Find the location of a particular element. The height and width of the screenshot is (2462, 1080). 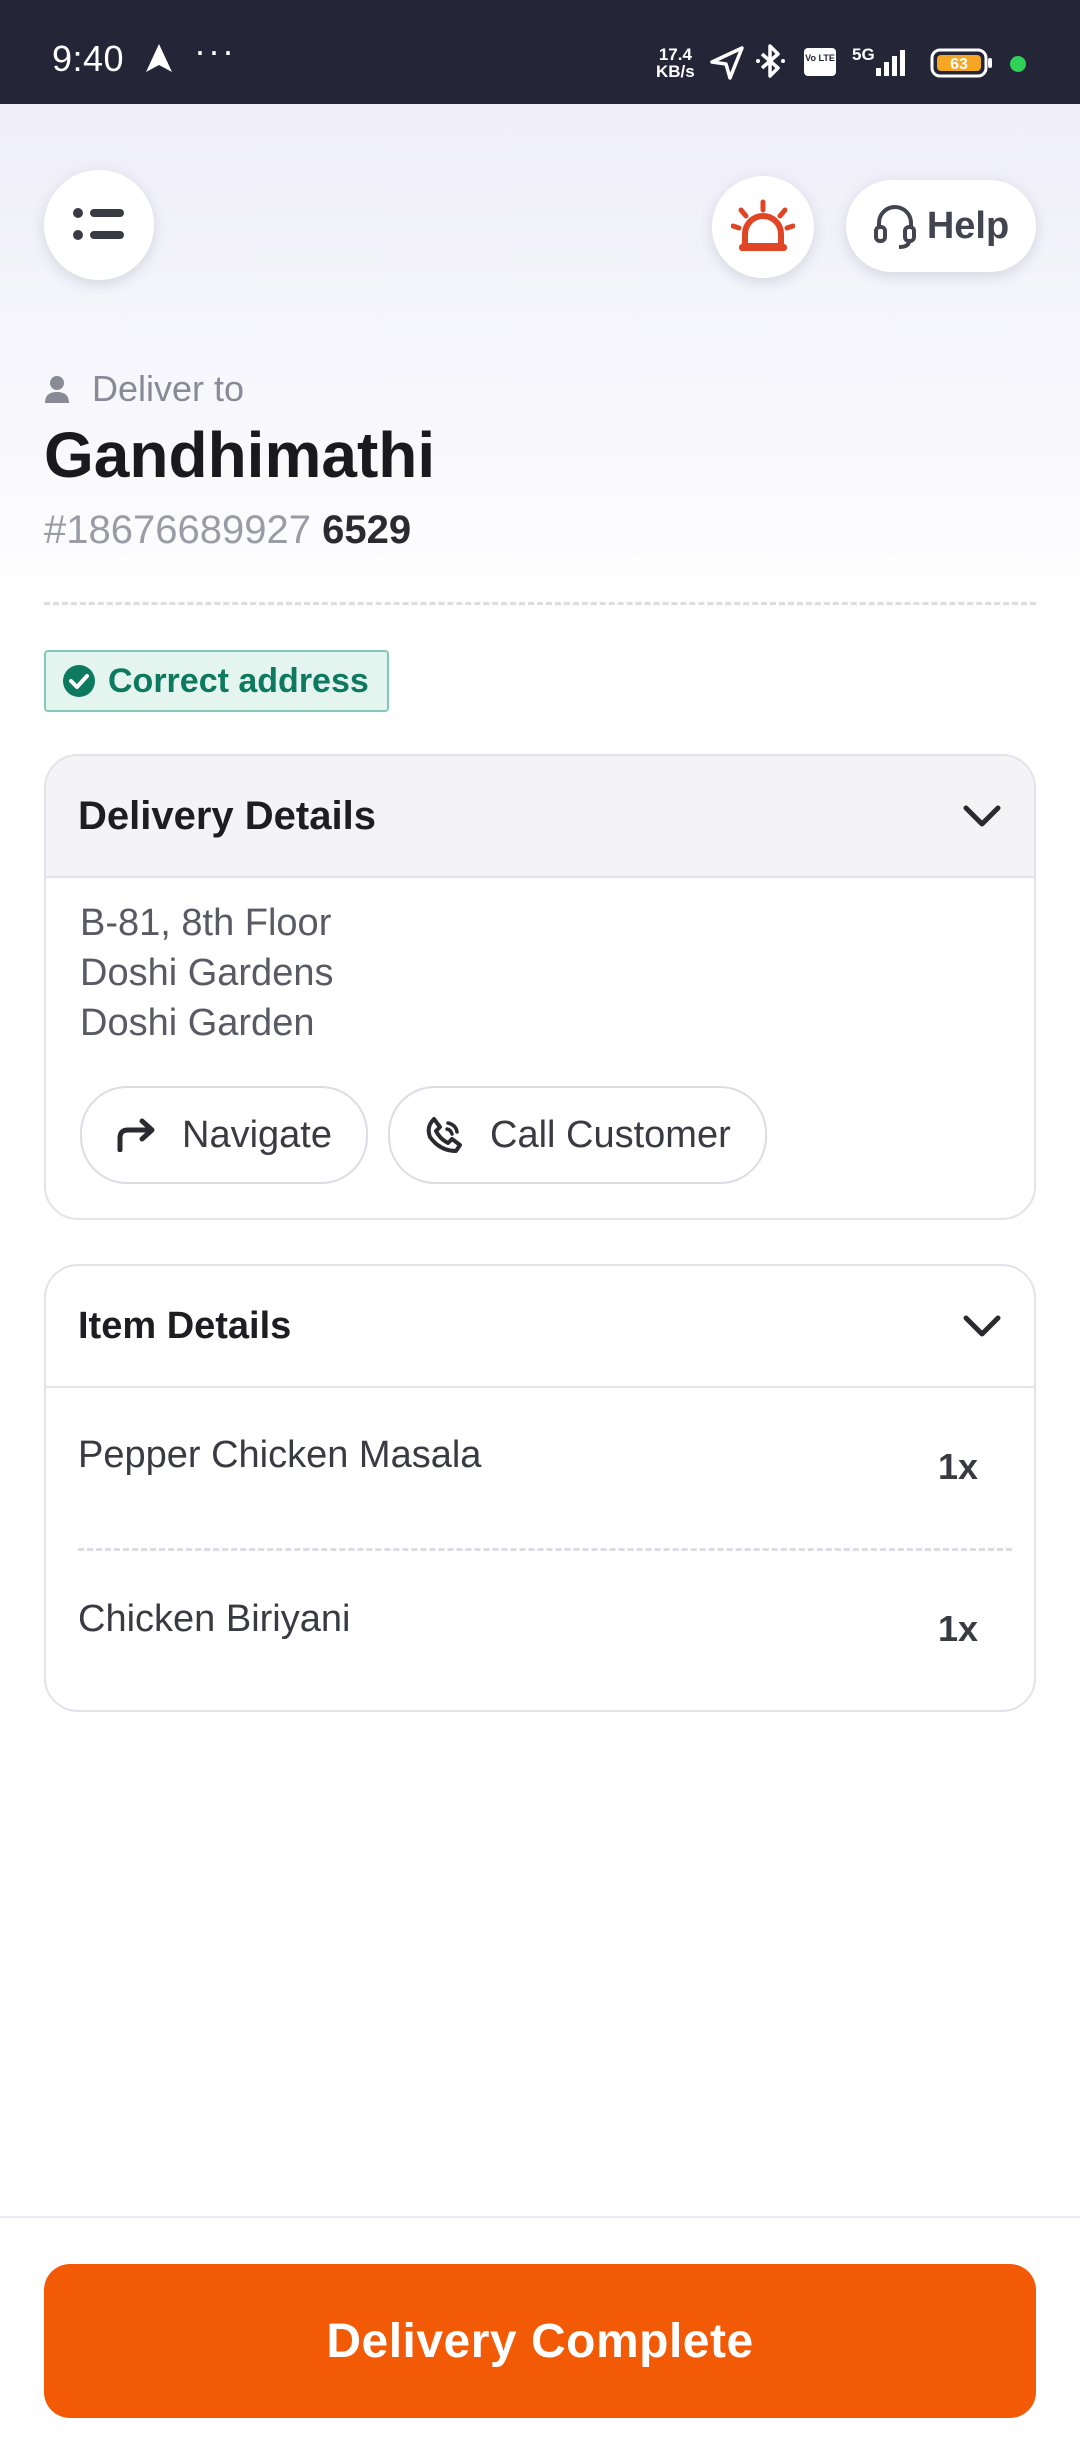

item-name: Chicken Biriyani is located at coordinates (214, 1619).